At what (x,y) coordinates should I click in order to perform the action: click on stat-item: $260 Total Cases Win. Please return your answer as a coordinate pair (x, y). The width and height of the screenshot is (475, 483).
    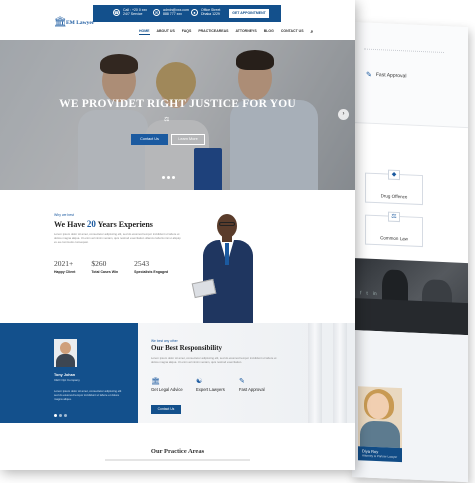
    Looking at the image, I should click on (104, 266).